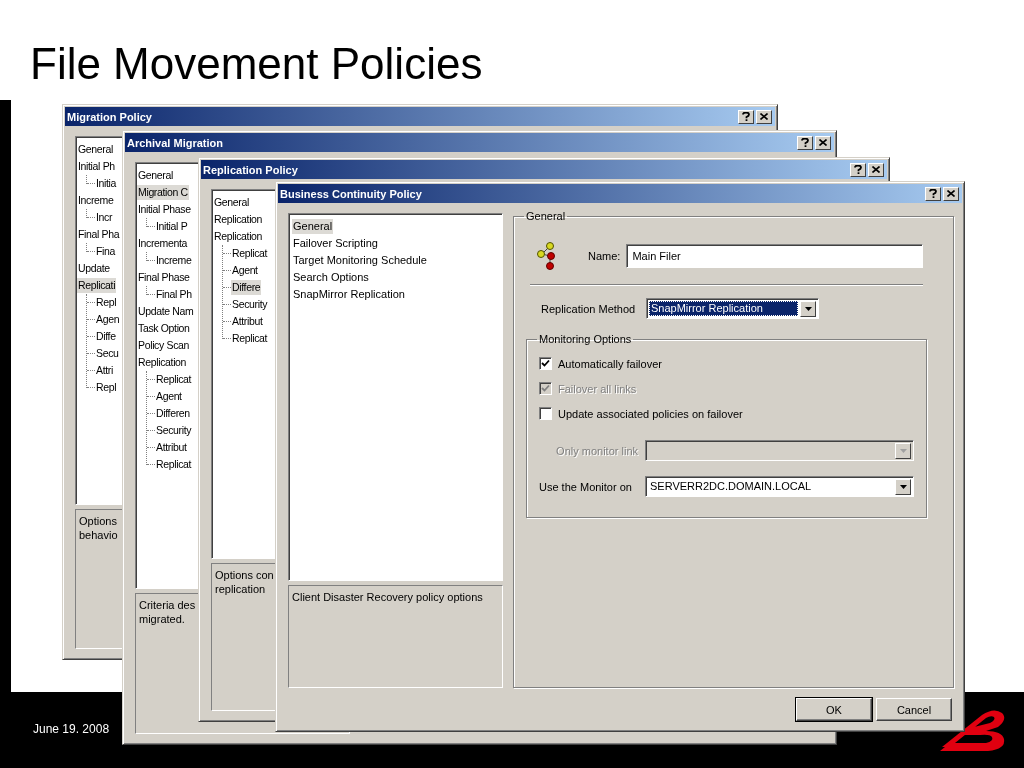  What do you see at coordinates (251, 169) in the screenshot?
I see `window-title: Replication Policy` at bounding box center [251, 169].